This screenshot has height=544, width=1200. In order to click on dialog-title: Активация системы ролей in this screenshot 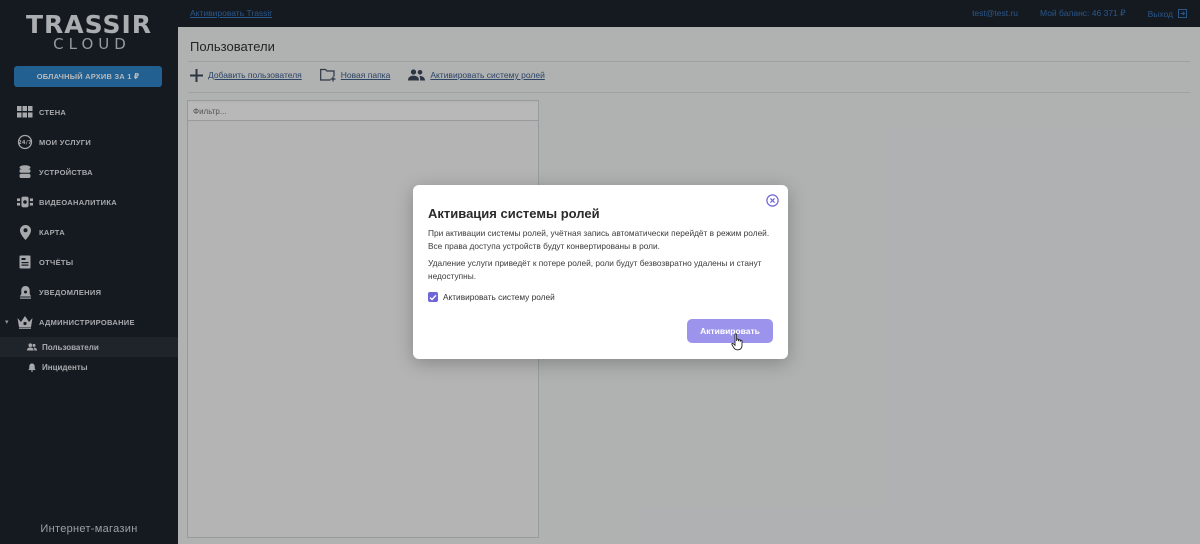, I will do `click(514, 213)`.